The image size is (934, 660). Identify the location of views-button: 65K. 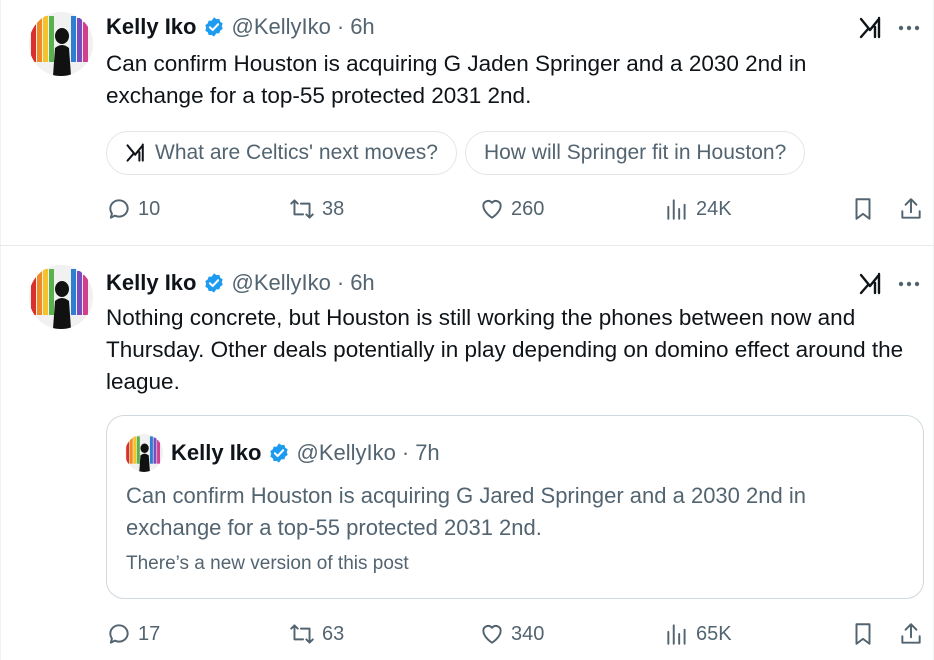
(698, 634).